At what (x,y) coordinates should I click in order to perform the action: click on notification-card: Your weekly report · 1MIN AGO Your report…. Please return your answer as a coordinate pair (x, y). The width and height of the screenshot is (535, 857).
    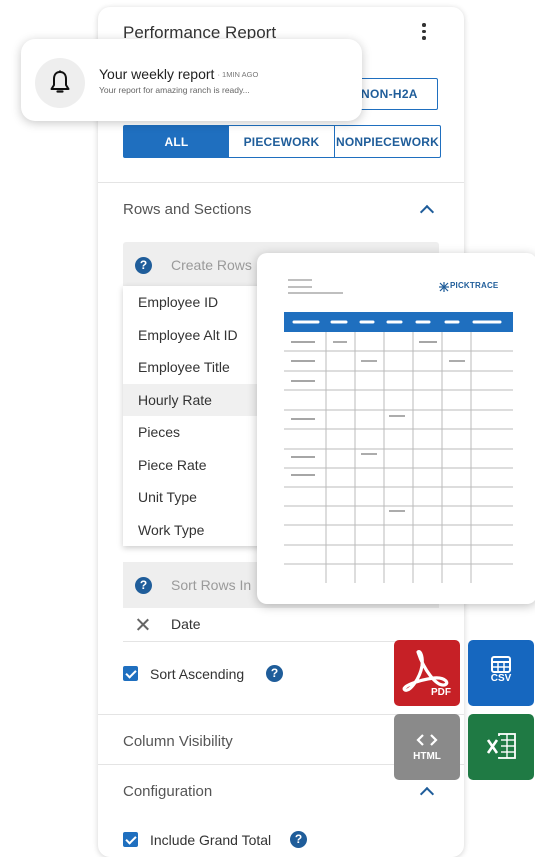
    Looking at the image, I should click on (191, 80).